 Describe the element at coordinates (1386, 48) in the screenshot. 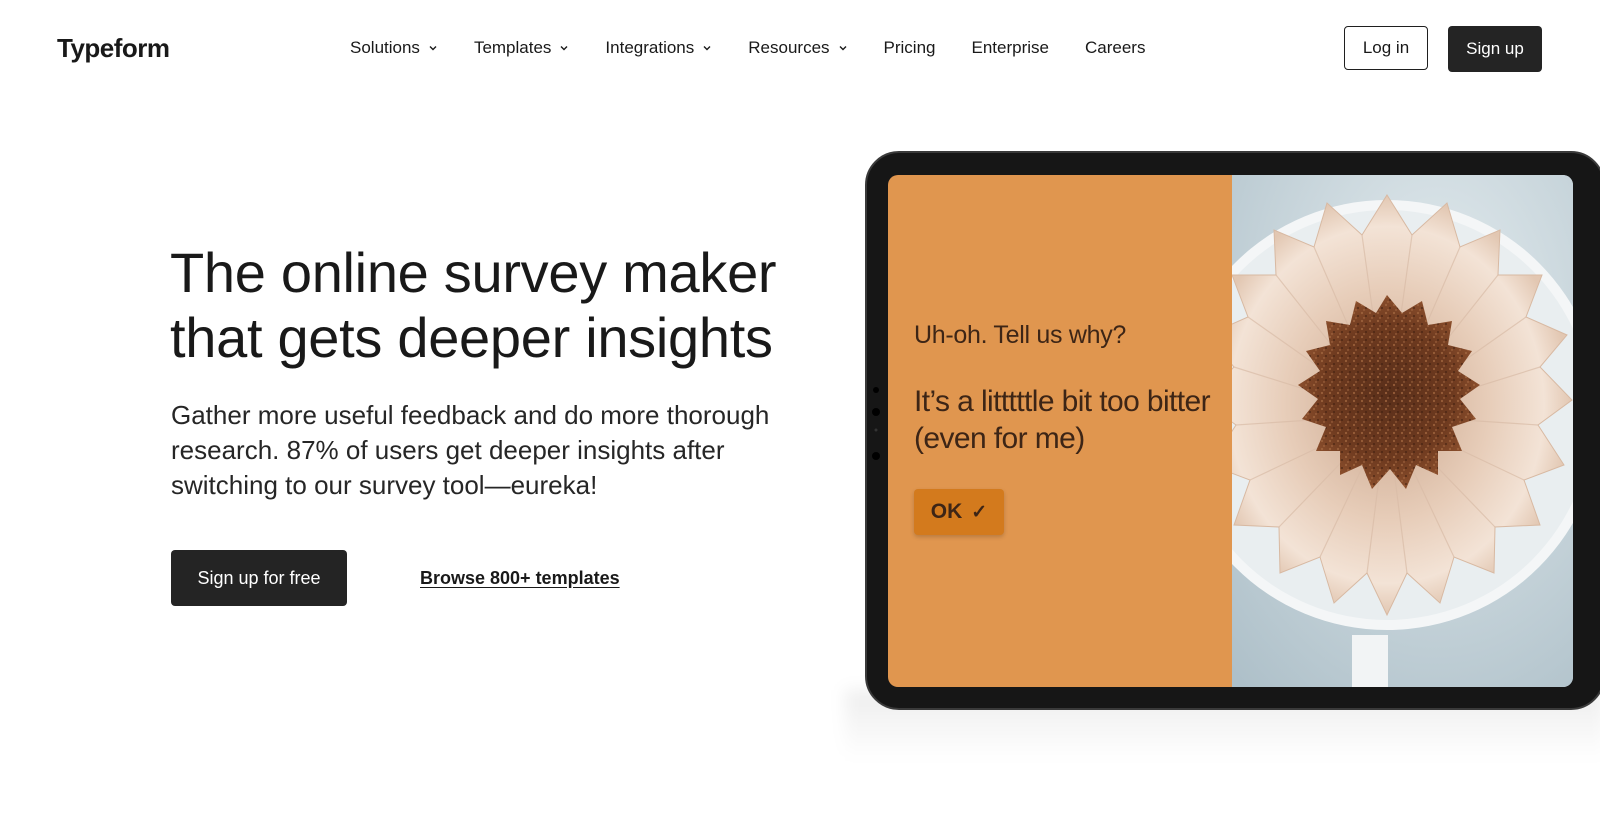

I see `login-button: Log in` at that location.